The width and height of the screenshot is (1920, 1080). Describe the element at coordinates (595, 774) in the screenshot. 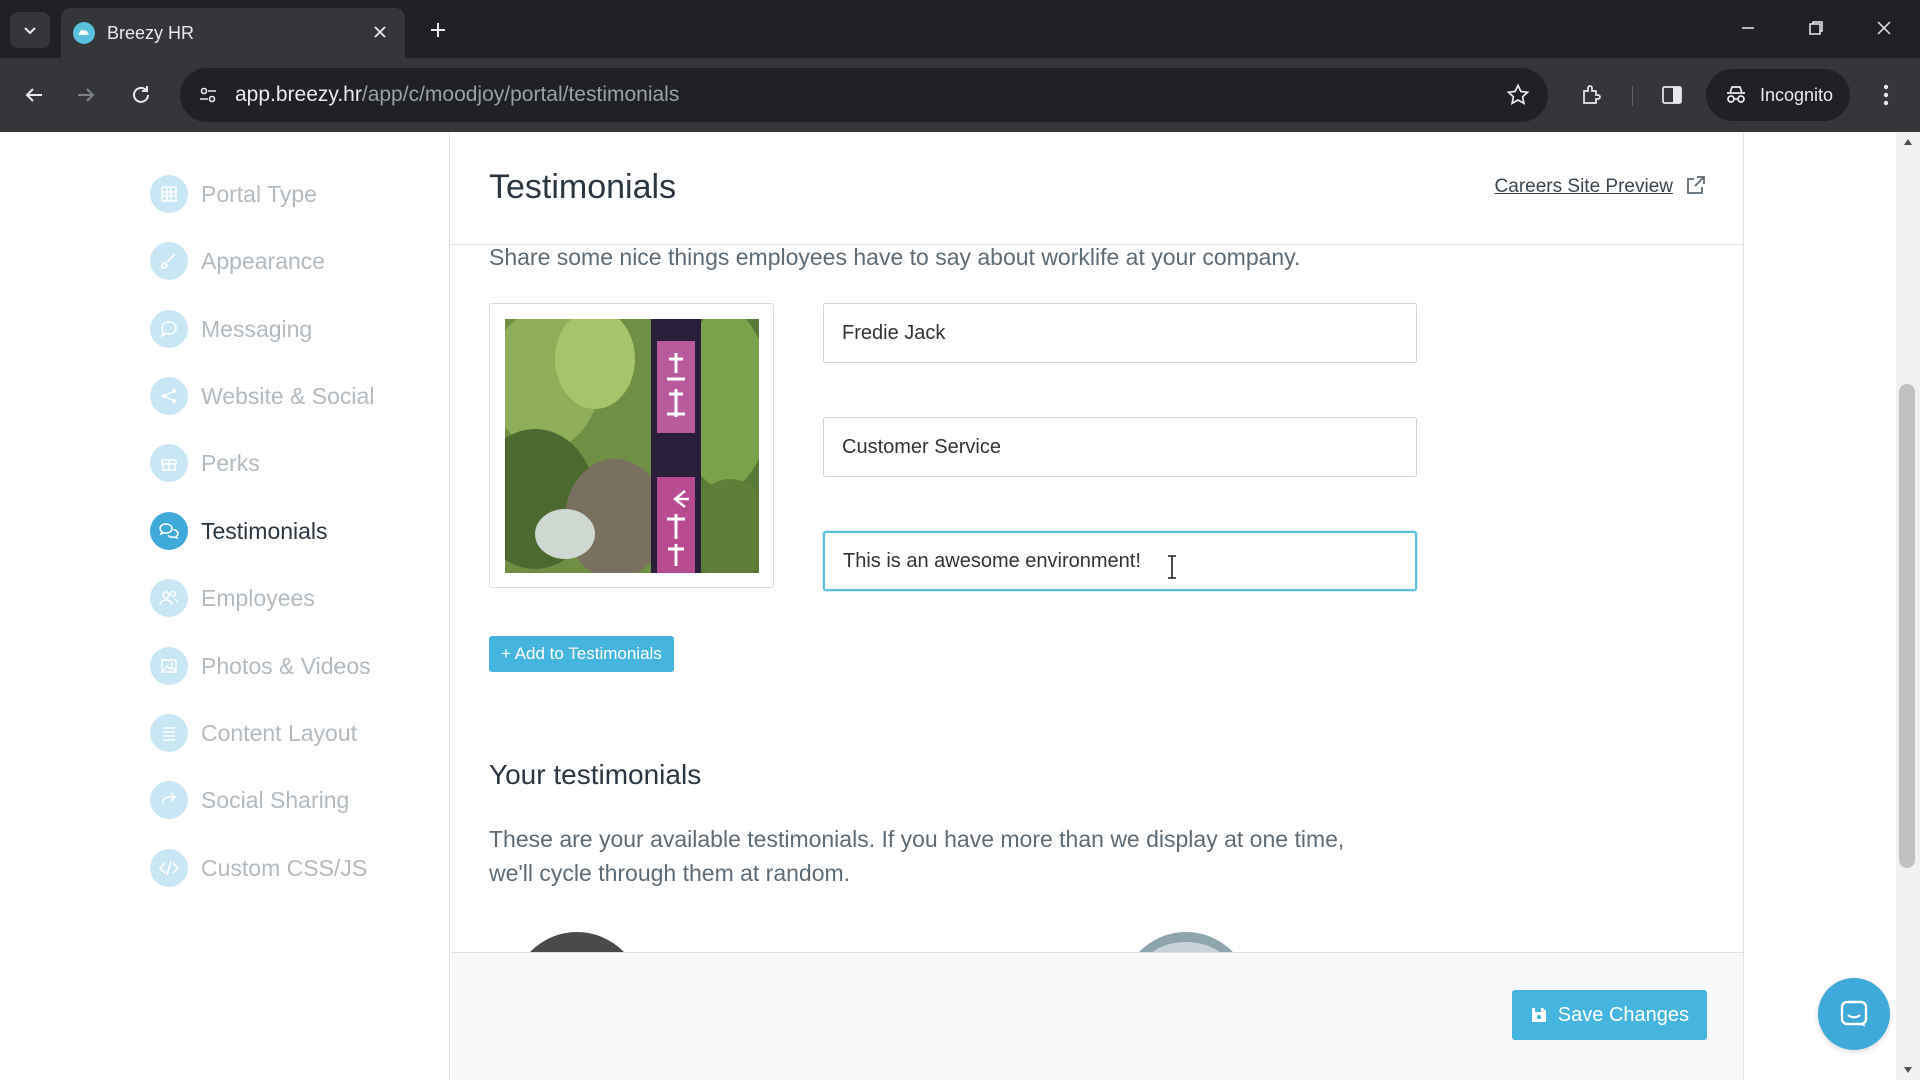

I see `your-testimonials-heading: Your testimonials` at that location.